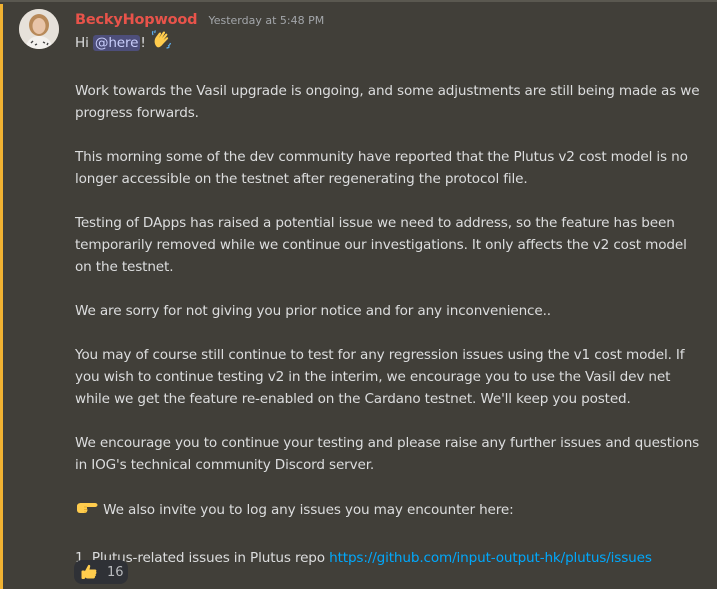 The width and height of the screenshot is (717, 589). Describe the element at coordinates (115, 572) in the screenshot. I see `reaction-count: 16` at that location.